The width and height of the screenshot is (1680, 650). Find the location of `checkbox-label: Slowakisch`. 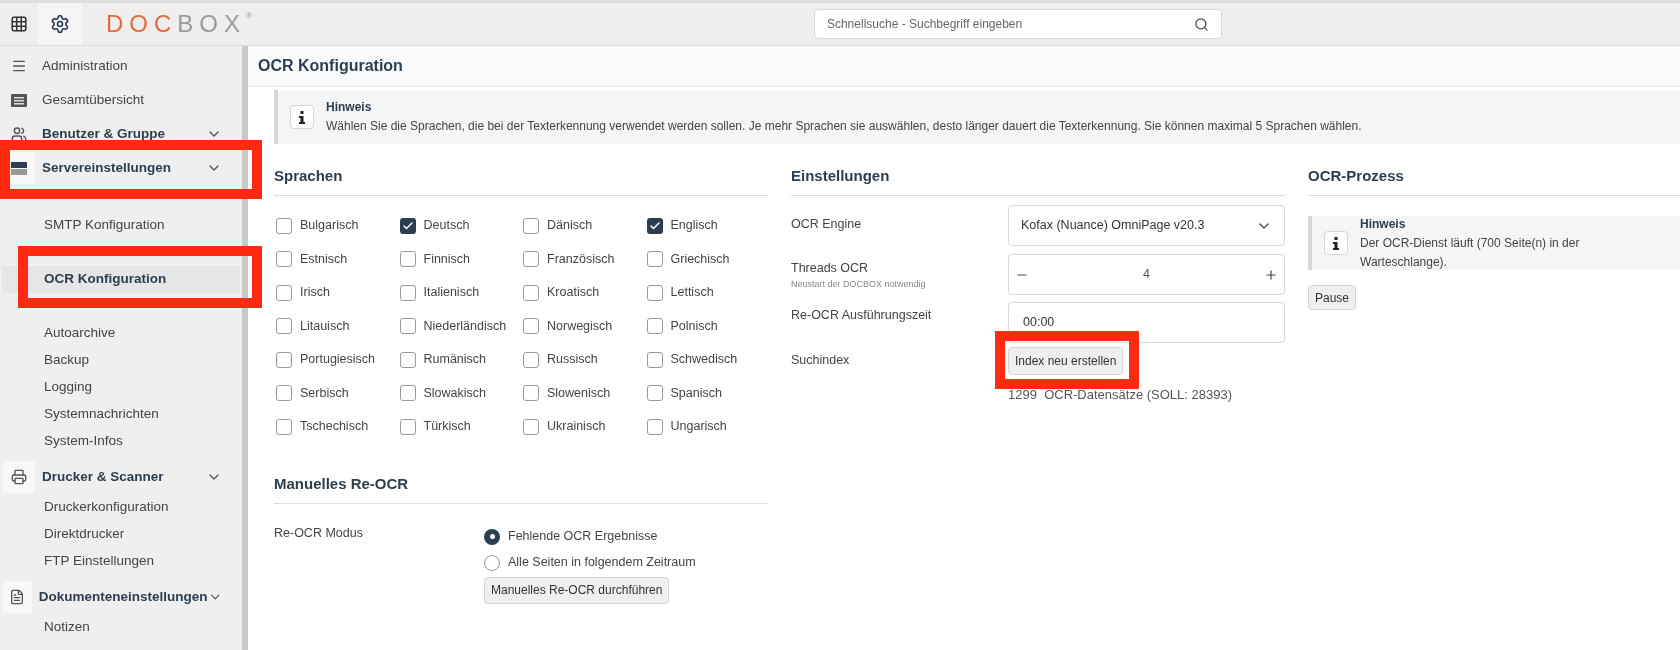

checkbox-label: Slowakisch is located at coordinates (455, 393).